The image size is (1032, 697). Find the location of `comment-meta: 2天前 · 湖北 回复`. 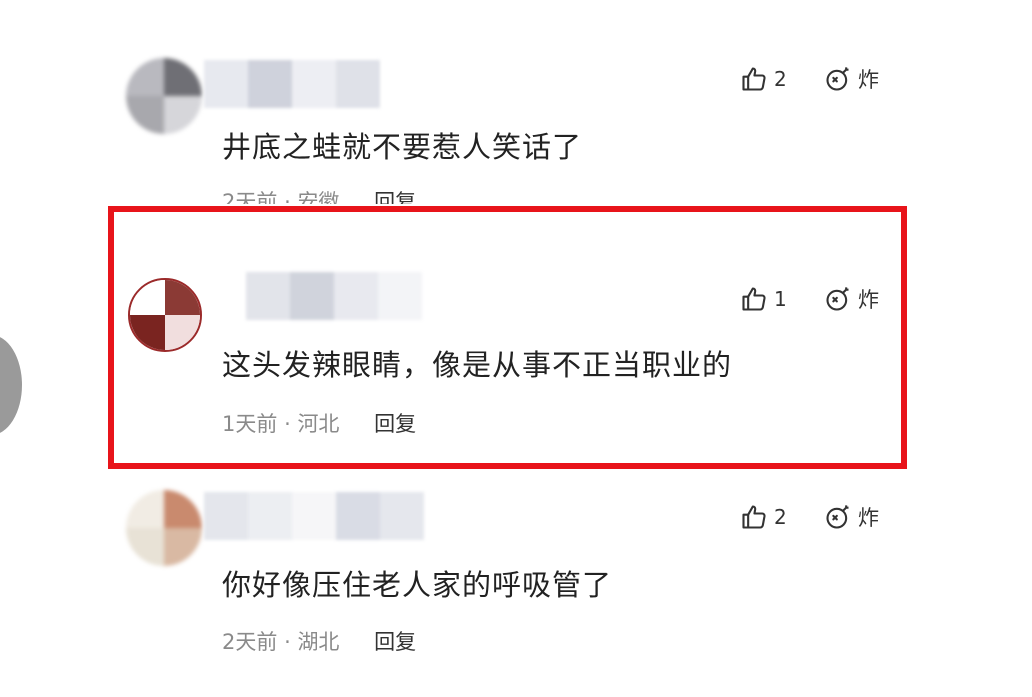

comment-meta: 2天前 · 湖北 回复 is located at coordinates (319, 641).